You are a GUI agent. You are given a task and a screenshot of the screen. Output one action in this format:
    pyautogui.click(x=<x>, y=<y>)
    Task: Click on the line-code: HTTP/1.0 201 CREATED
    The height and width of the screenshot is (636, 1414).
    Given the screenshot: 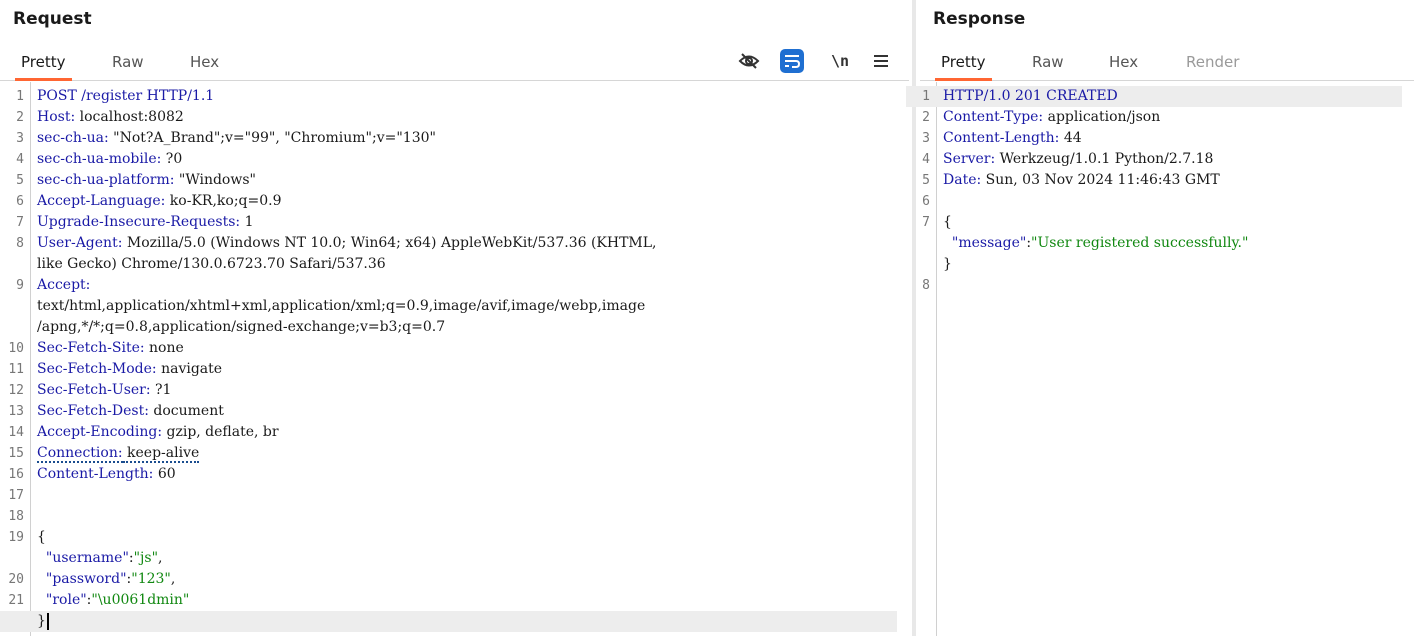 What is the action you would take?
    pyautogui.click(x=1172, y=96)
    